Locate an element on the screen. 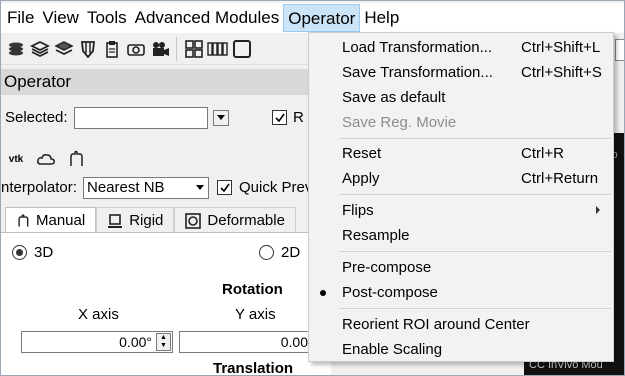  menu-item-post-compose: Post-compose is located at coordinates (461, 292).